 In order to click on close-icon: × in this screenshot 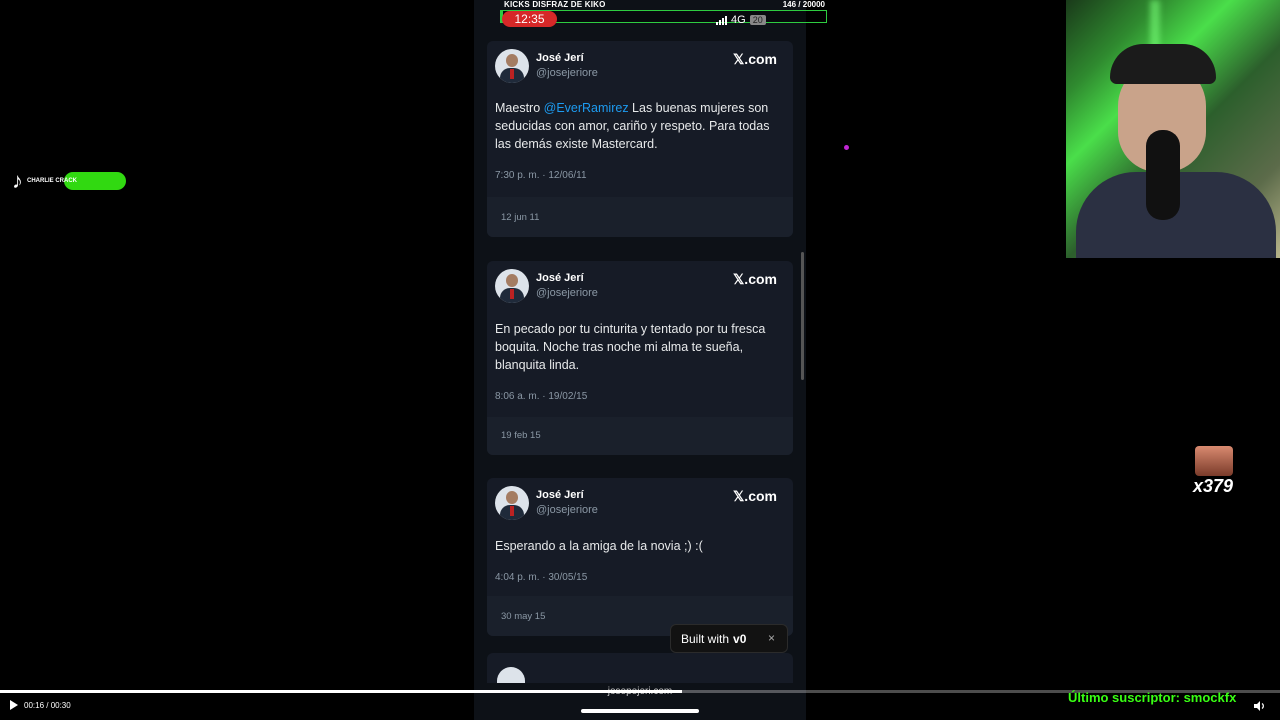, I will do `click(771, 638)`.